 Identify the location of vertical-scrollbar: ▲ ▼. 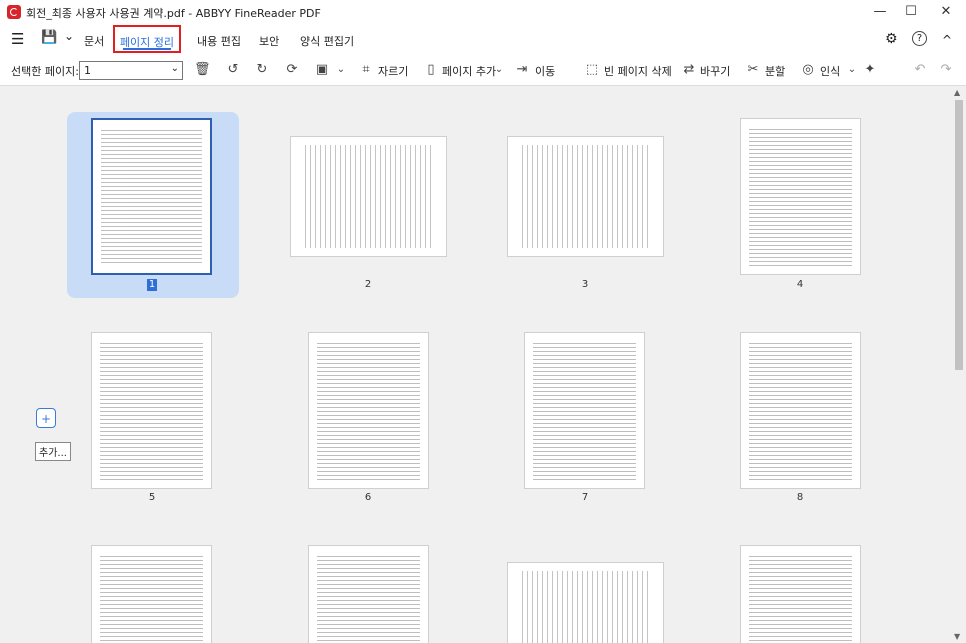
(959, 364).